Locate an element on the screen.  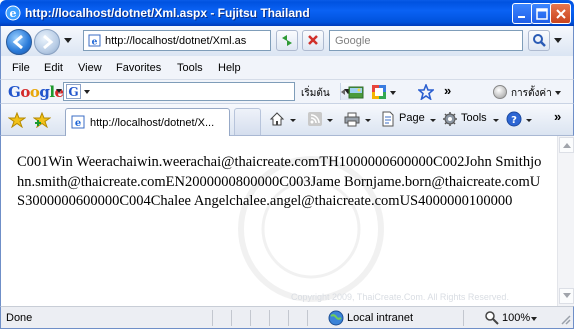
tools-dropdown is located at coordinates (496, 120).